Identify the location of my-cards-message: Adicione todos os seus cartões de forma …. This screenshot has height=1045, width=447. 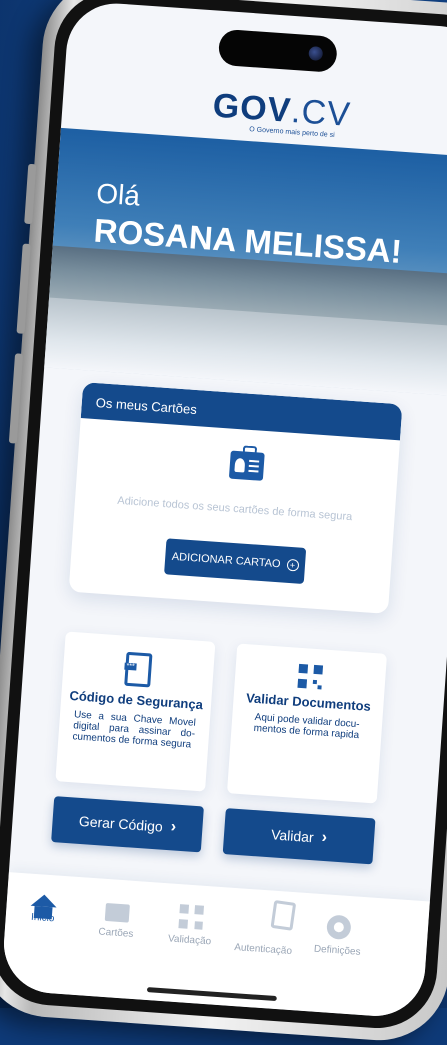
(234, 509).